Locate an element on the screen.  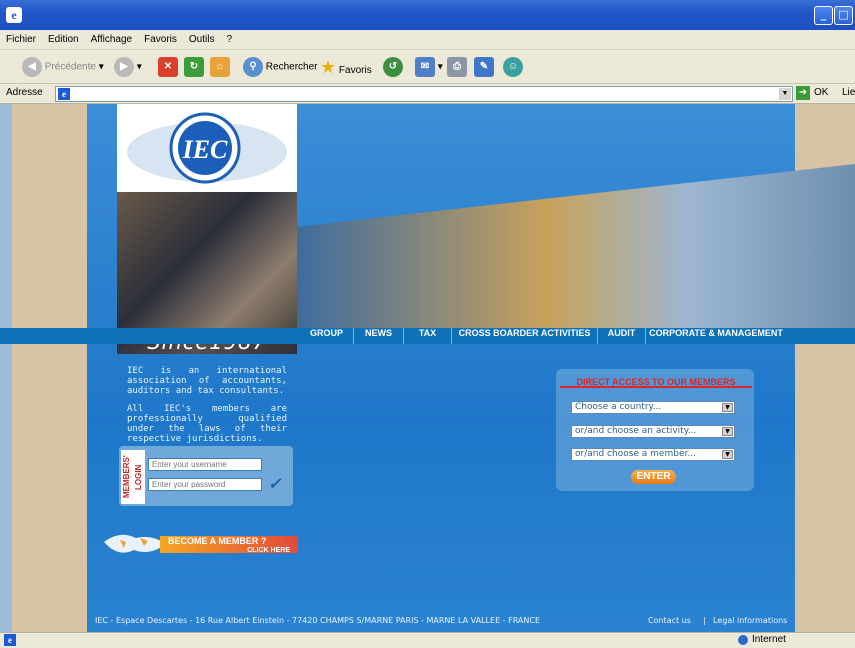
direct-access-title: DIRECT ACCESS TO OUR MEMBERS is located at coordinates (656, 382).